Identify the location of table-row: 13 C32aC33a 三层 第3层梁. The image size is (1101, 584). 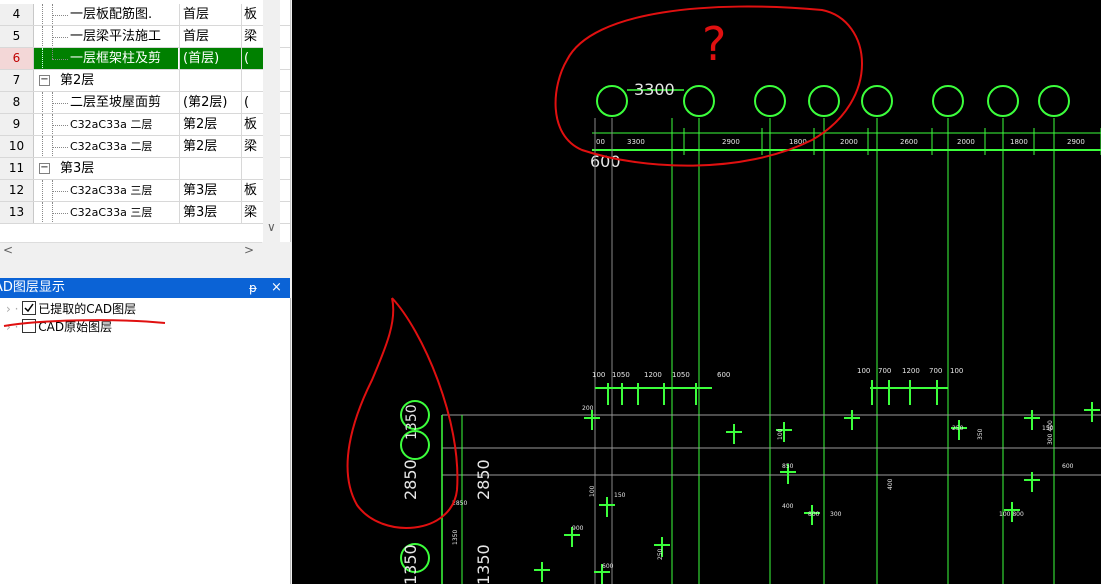
(145, 213).